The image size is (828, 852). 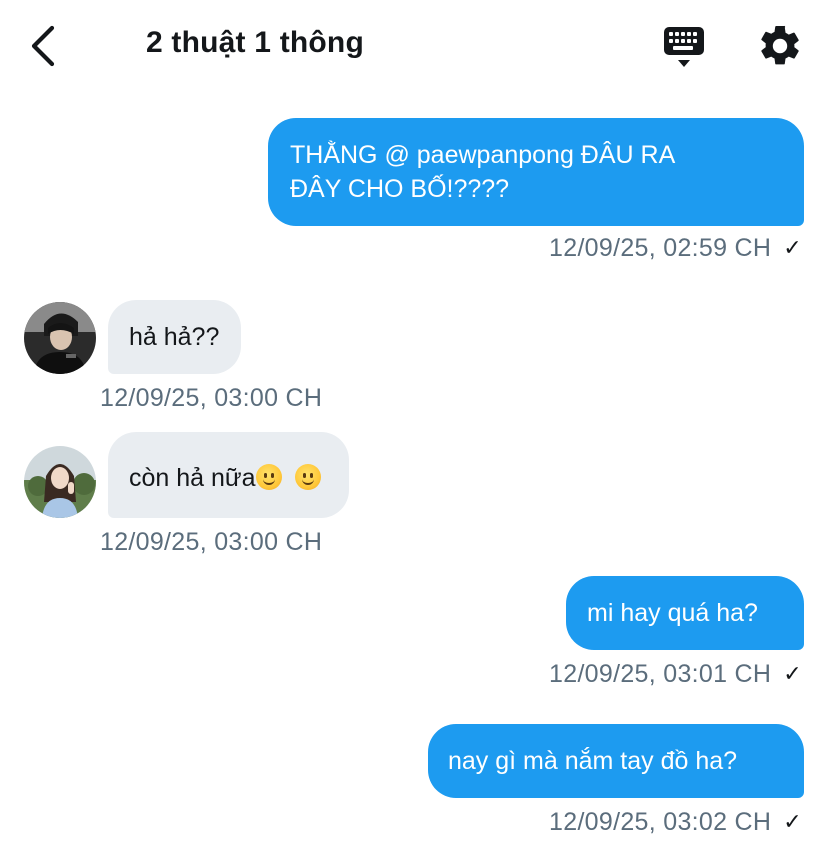 What do you see at coordinates (414, 46) in the screenshot?
I see `chat-header: 2 thuật 1 thông` at bounding box center [414, 46].